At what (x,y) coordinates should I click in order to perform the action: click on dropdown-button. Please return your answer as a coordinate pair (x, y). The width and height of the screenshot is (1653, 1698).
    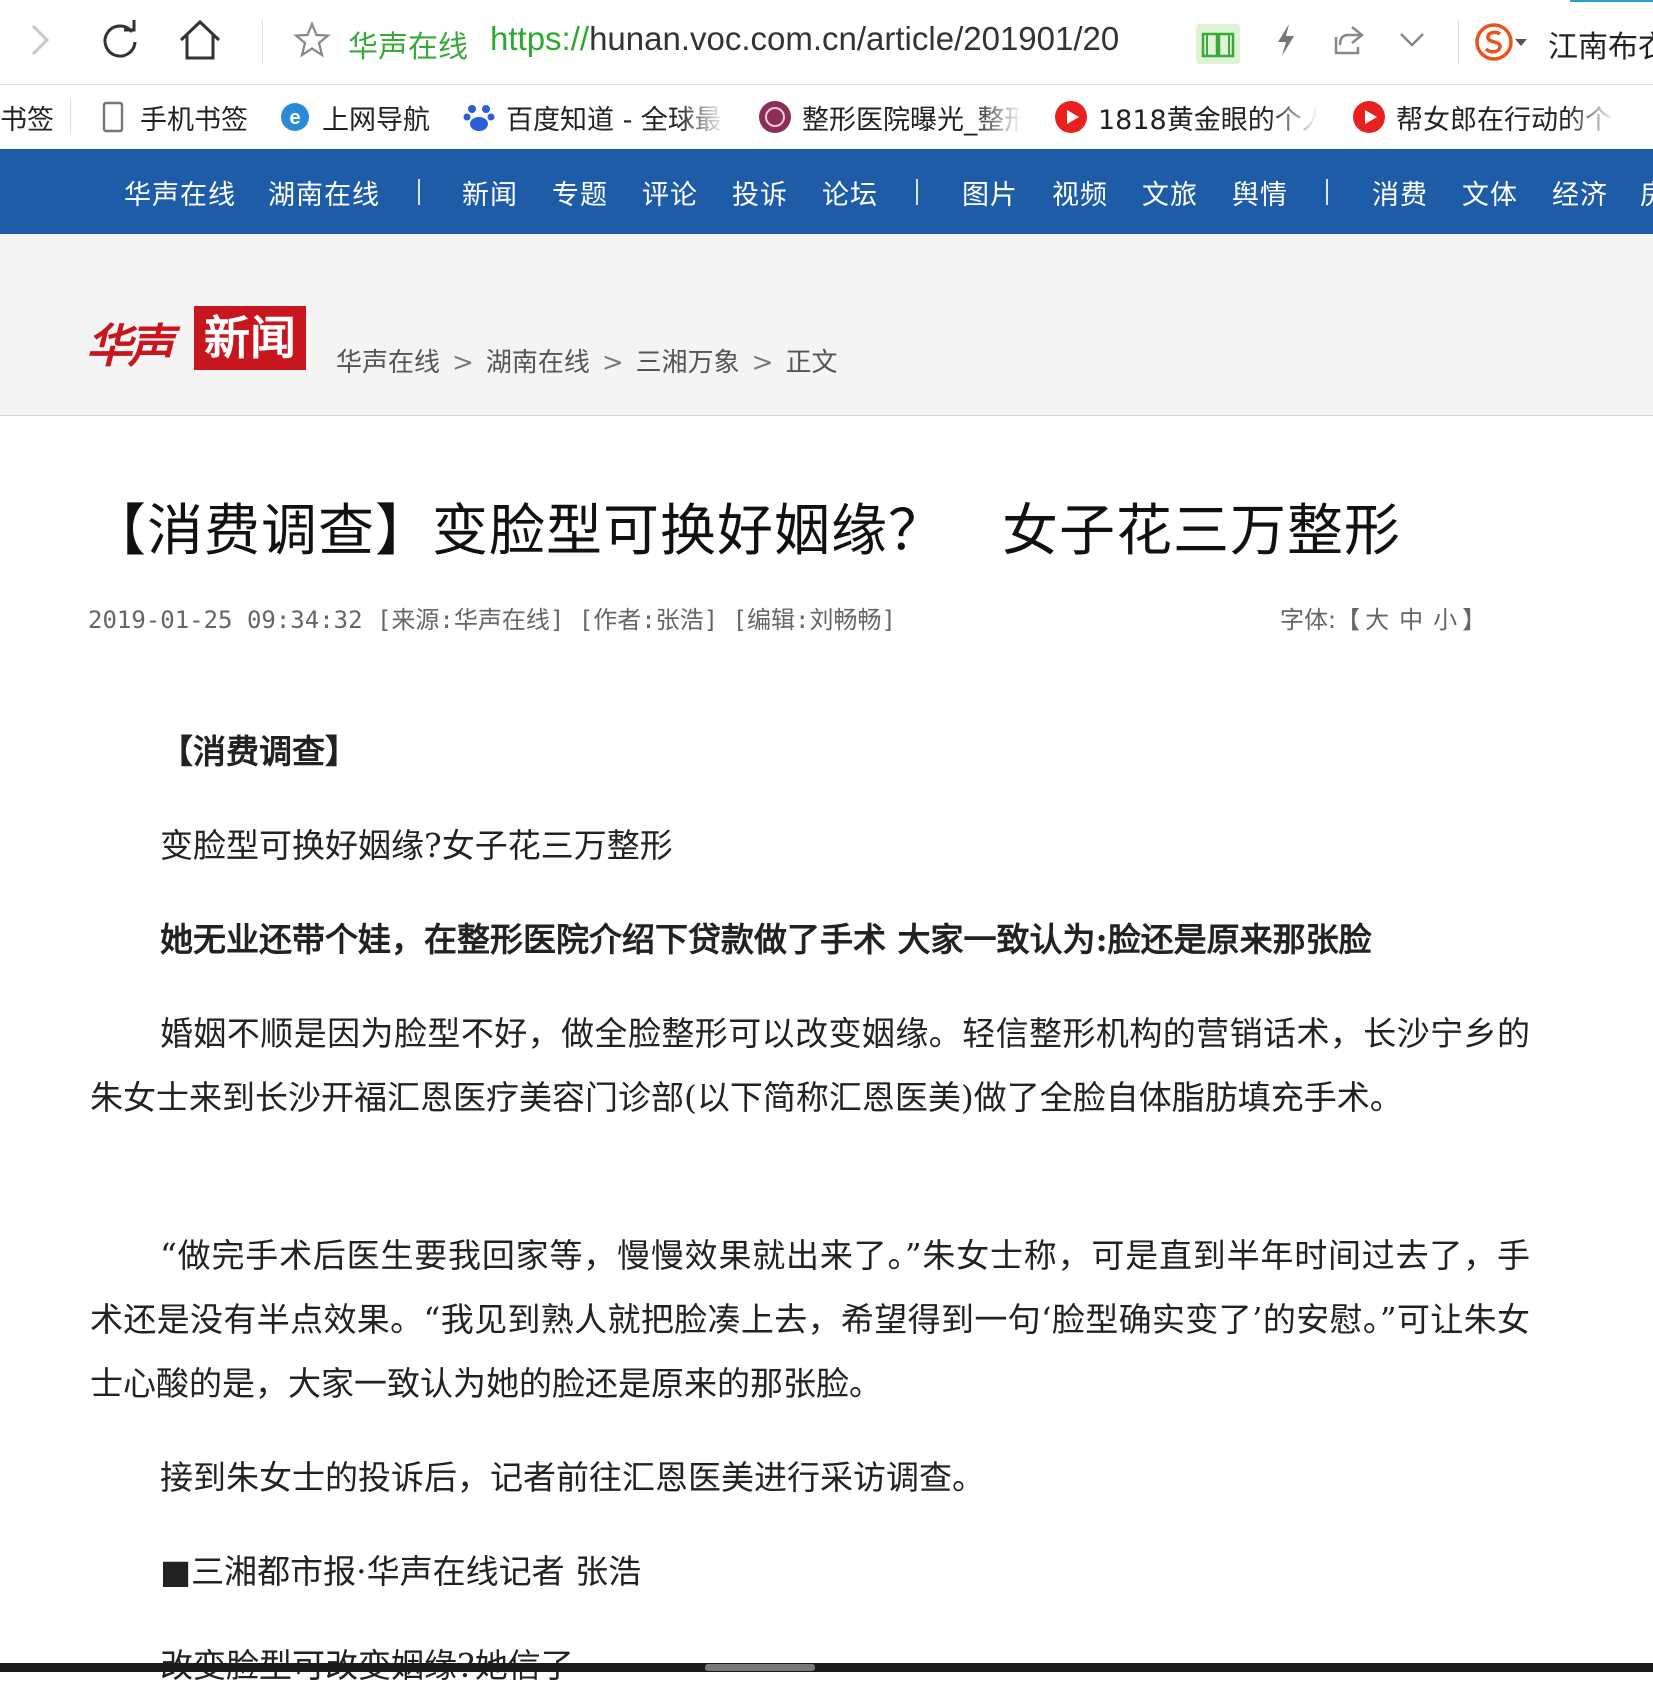
    Looking at the image, I should click on (1412, 40).